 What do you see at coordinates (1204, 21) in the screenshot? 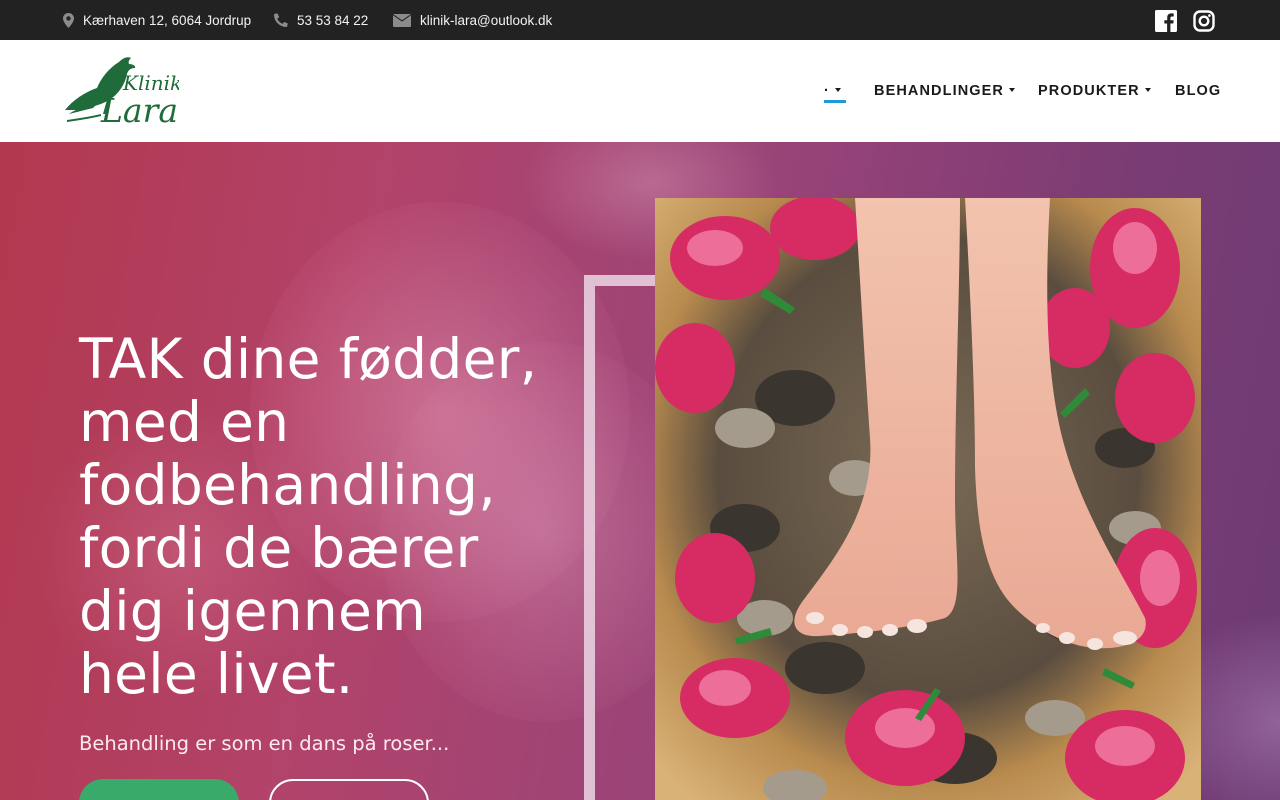
I see `instagram-icon` at bounding box center [1204, 21].